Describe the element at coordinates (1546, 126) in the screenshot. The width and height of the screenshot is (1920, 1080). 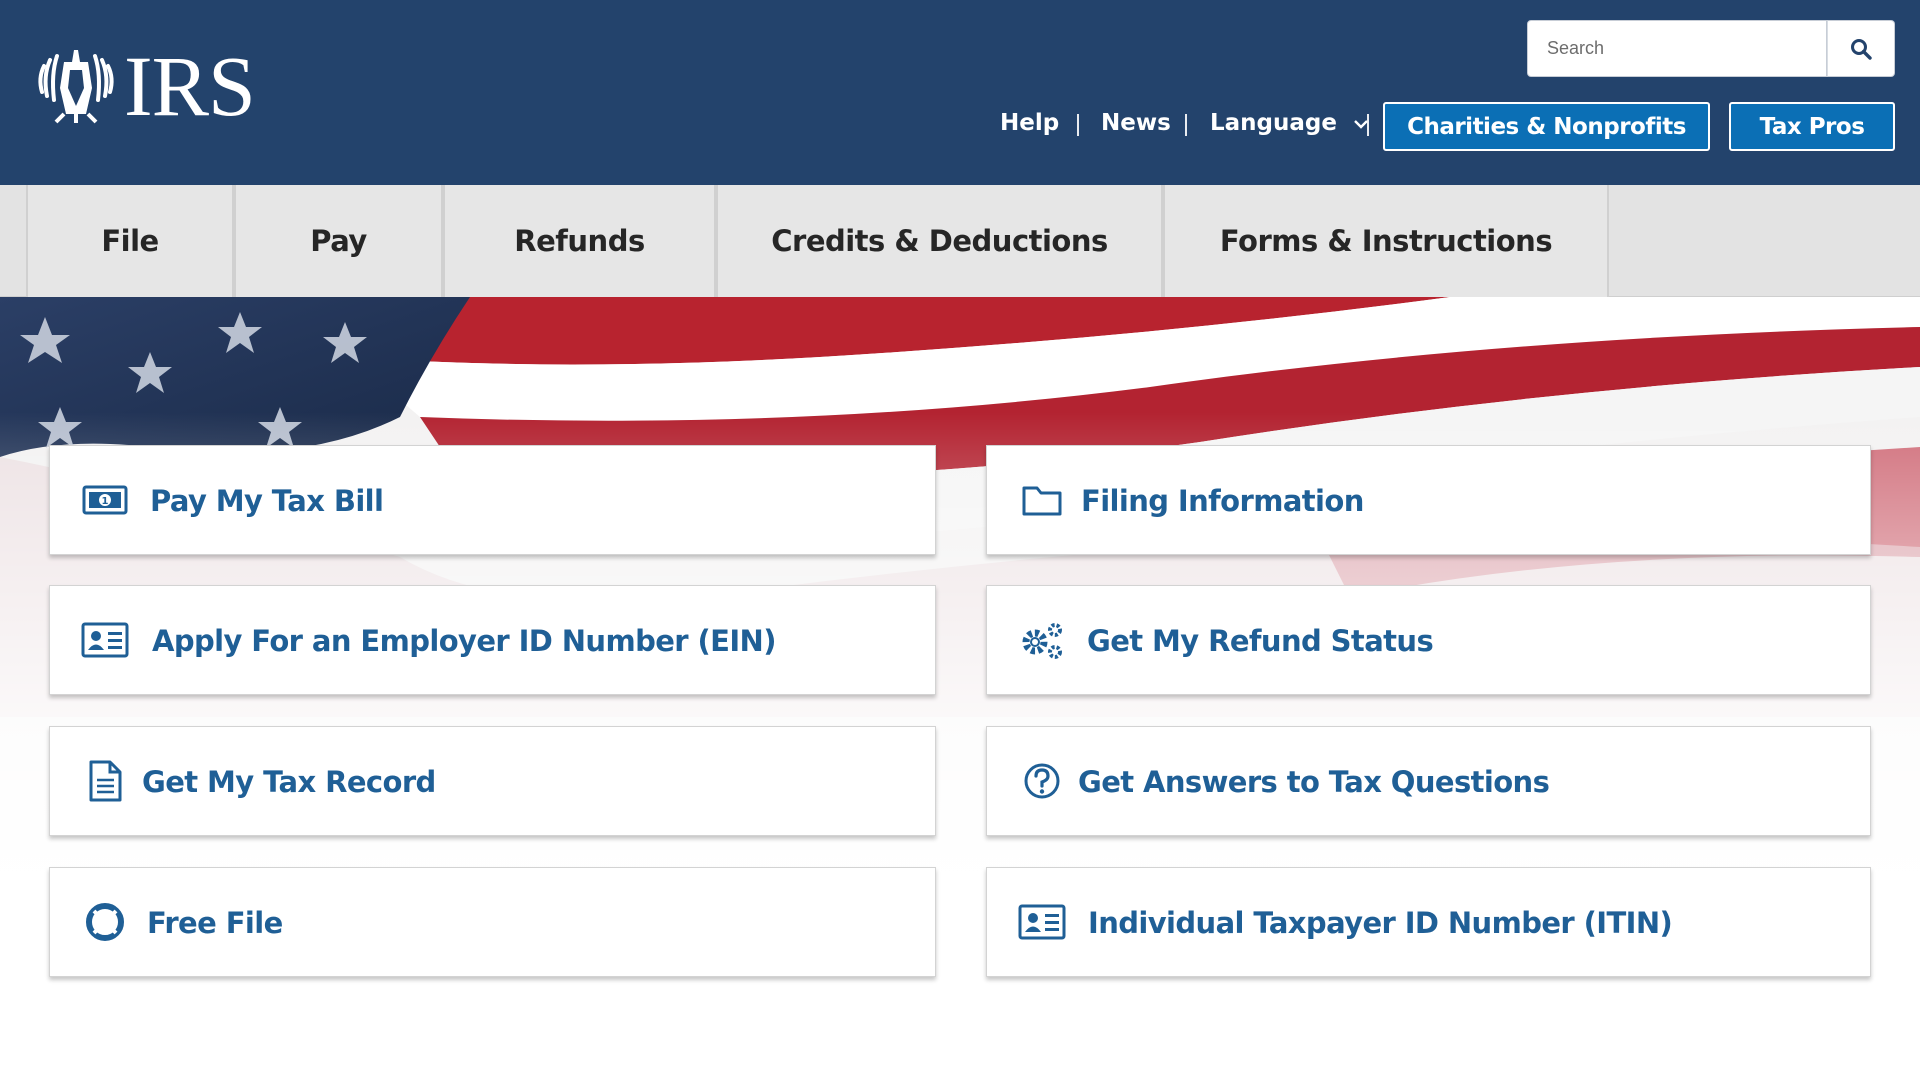
I see `charities-nonprofits-button: Charities & Nonprofits` at that location.